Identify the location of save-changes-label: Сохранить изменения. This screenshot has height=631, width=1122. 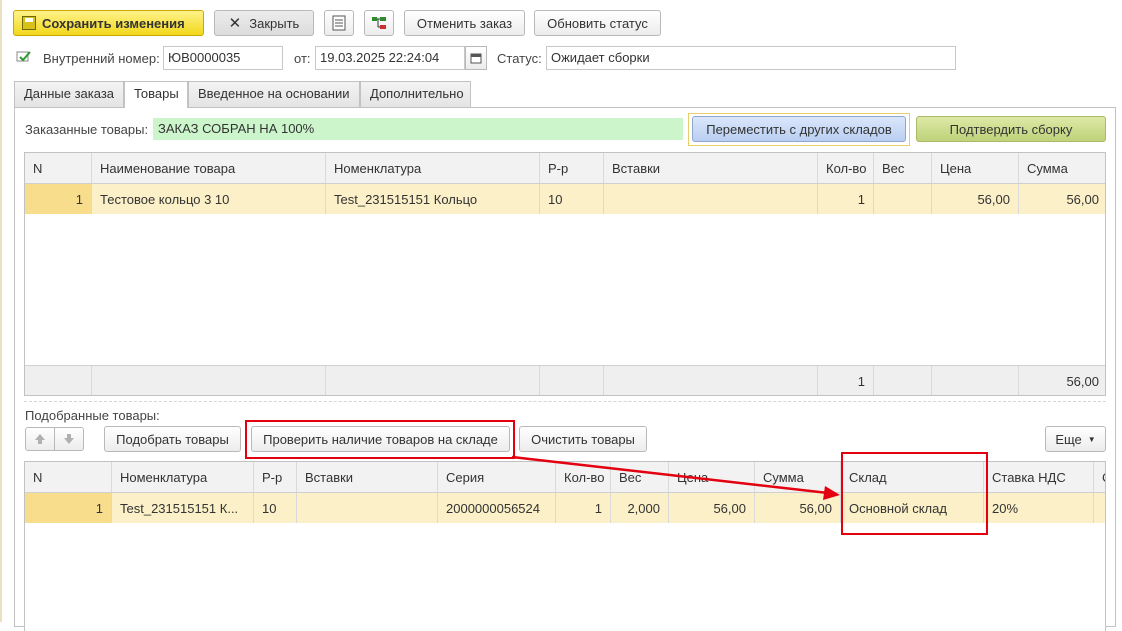
(113, 23).